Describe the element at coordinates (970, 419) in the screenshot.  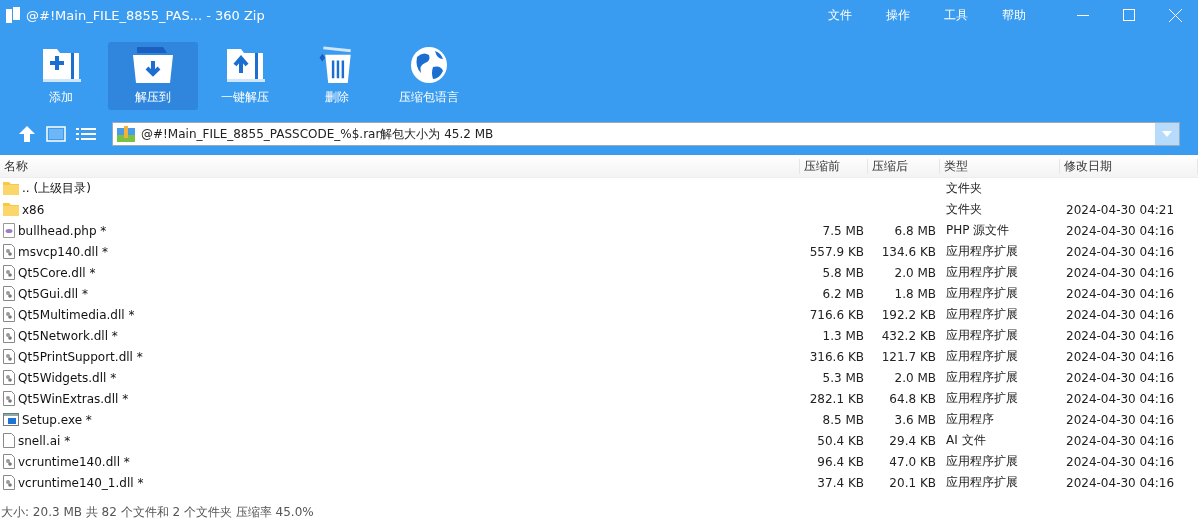
I see `file-type: 应用程序` at that location.